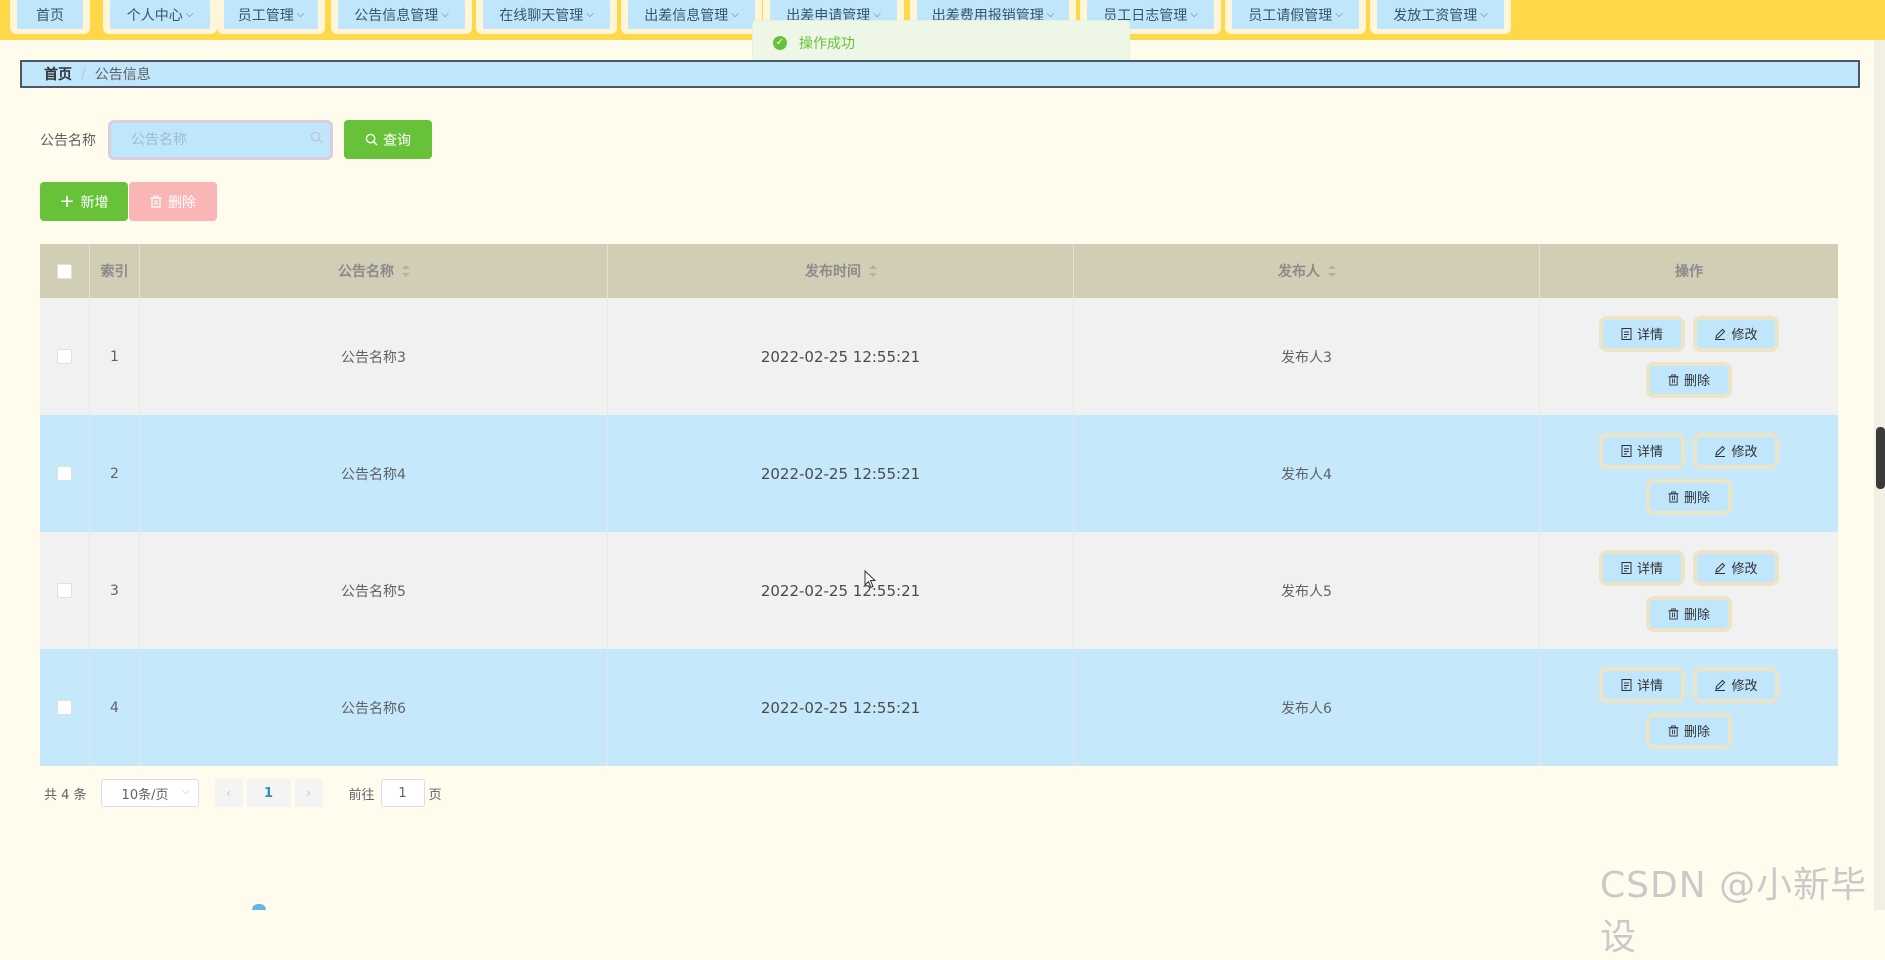  What do you see at coordinates (265, 15) in the screenshot?
I see `nav-item-label: 员工管理` at bounding box center [265, 15].